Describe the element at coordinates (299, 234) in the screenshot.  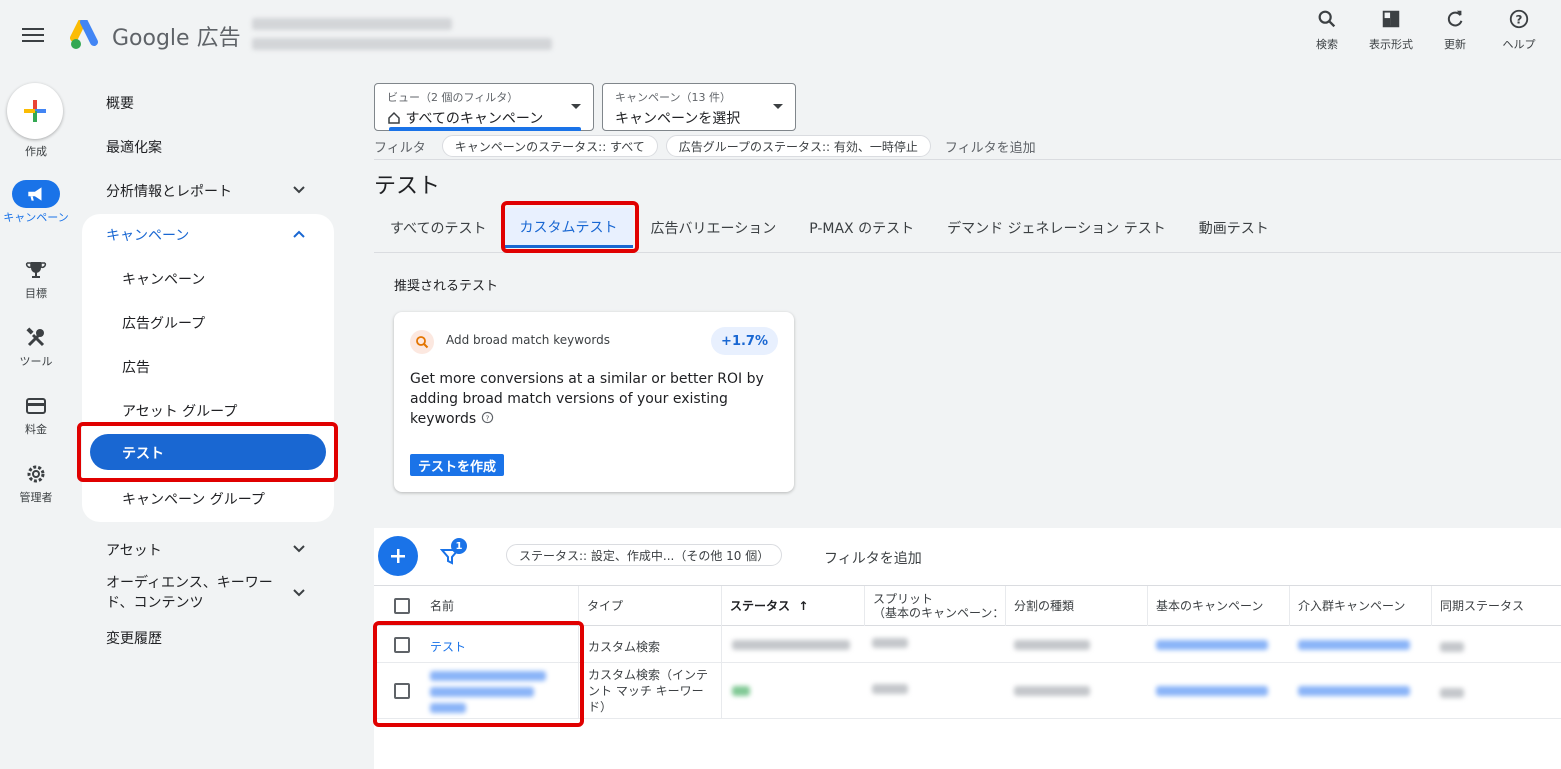
I see `chevron-up-icon` at that location.